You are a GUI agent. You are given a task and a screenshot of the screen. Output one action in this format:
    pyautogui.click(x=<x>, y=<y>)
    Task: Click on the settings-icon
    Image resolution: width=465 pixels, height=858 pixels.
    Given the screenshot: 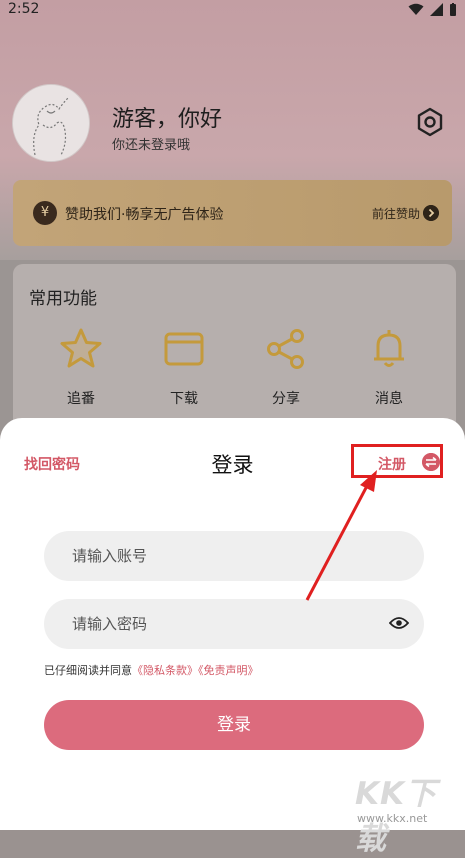 What is the action you would take?
    pyautogui.click(x=430, y=122)
    